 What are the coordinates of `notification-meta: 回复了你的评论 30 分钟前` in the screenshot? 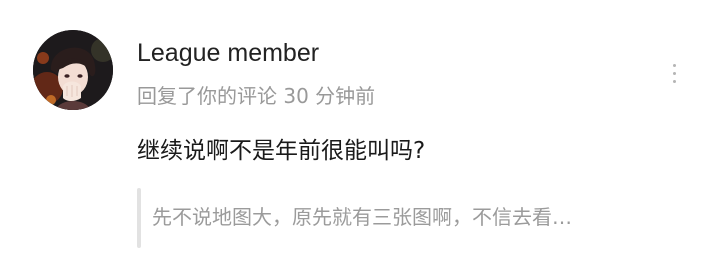 It's located at (256, 96).